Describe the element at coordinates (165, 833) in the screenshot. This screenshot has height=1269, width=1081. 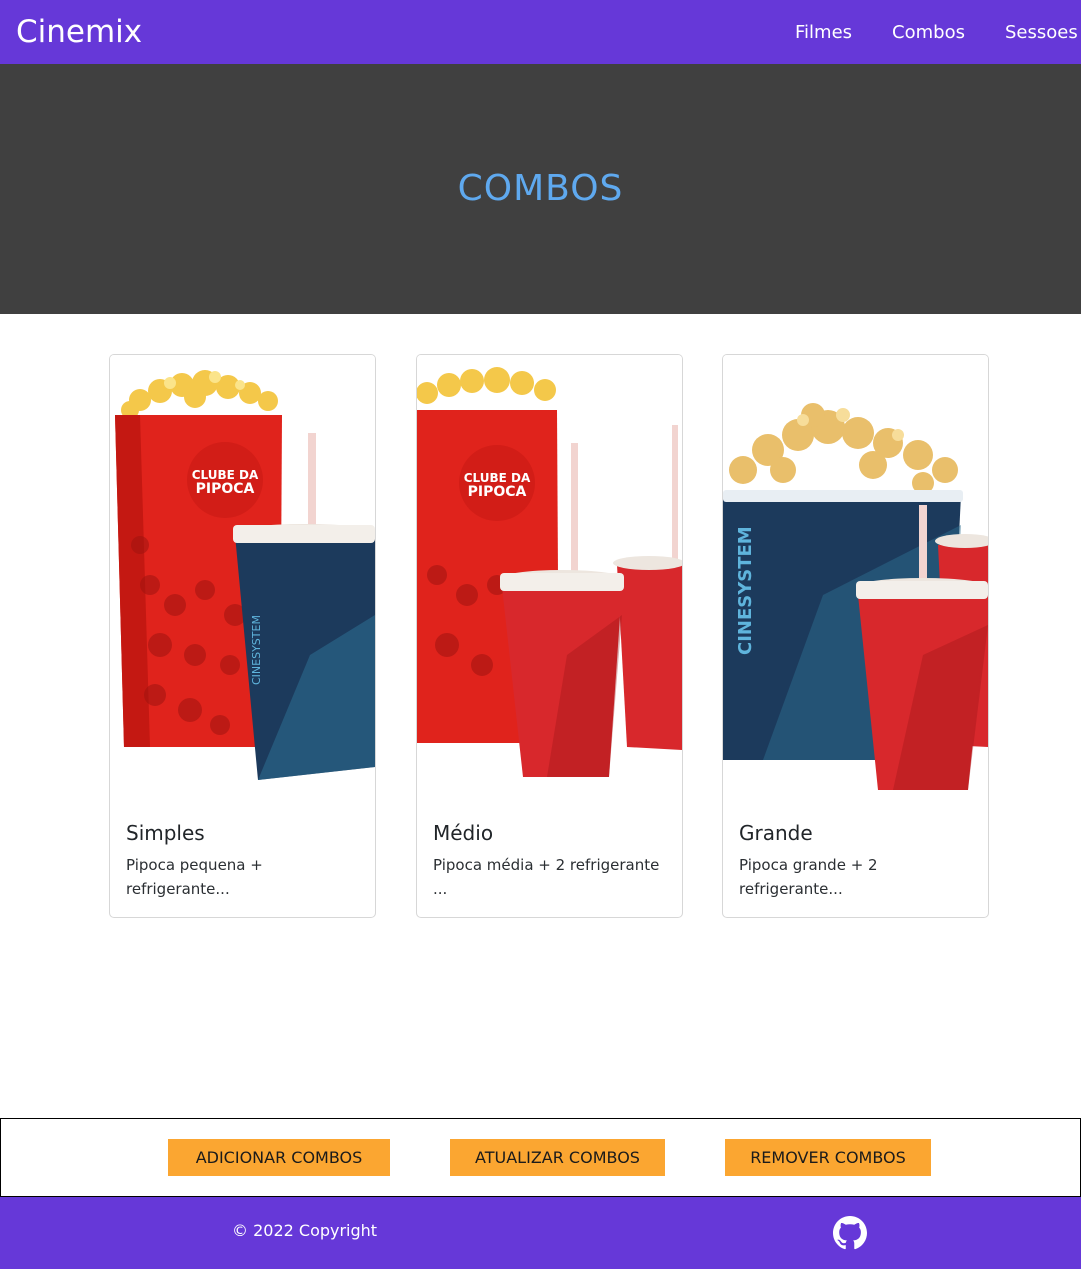
I see `combo-title: Simples` at that location.